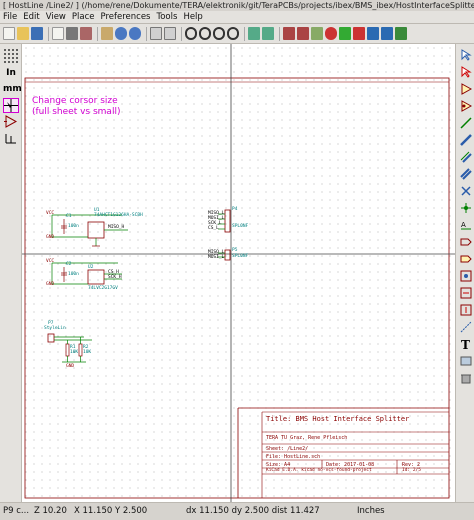 The width and height of the screenshot is (474, 520). What do you see at coordinates (387, 33) in the screenshot?
I see `backannotate-icon` at bounding box center [387, 33].